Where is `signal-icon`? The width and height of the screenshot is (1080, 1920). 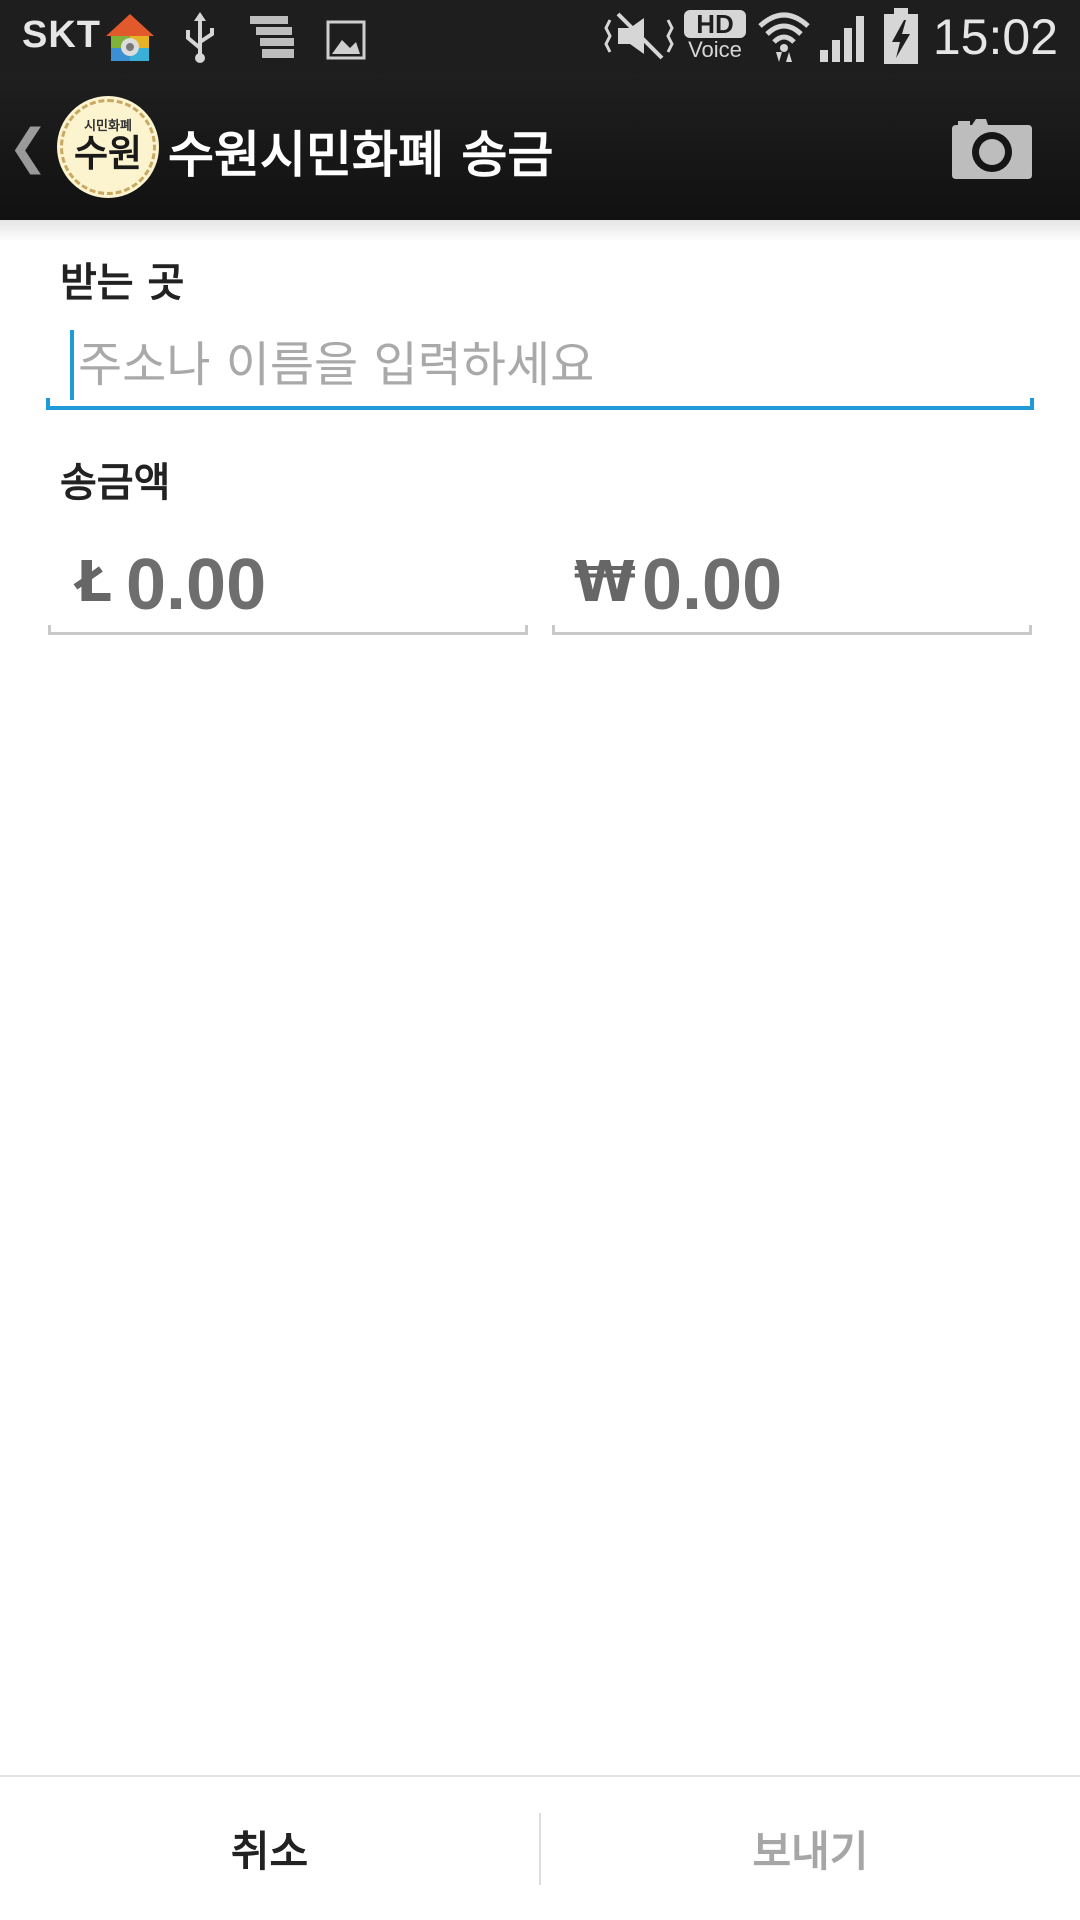
signal-icon is located at coordinates (842, 39).